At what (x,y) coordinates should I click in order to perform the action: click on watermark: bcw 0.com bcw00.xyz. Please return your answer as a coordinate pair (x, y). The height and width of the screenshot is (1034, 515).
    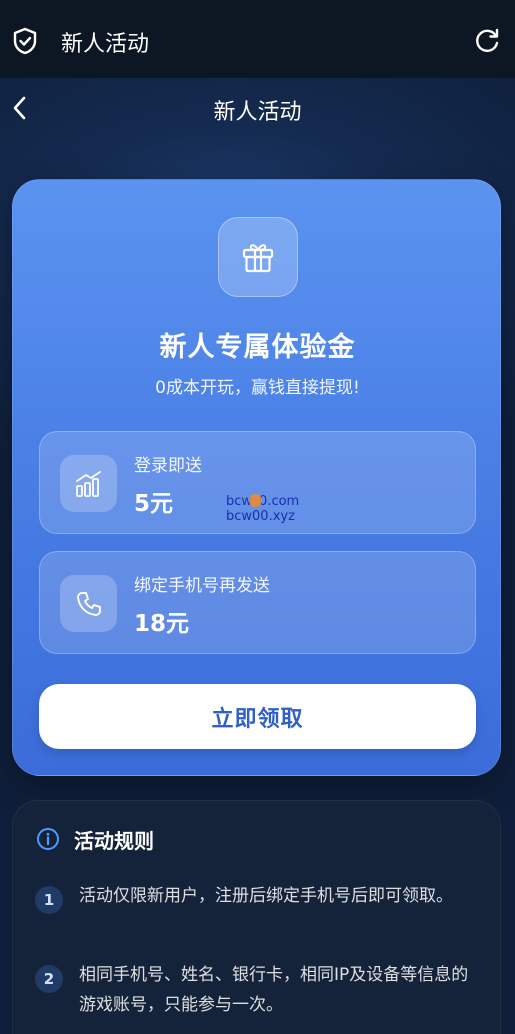
    Looking at the image, I should click on (262, 509).